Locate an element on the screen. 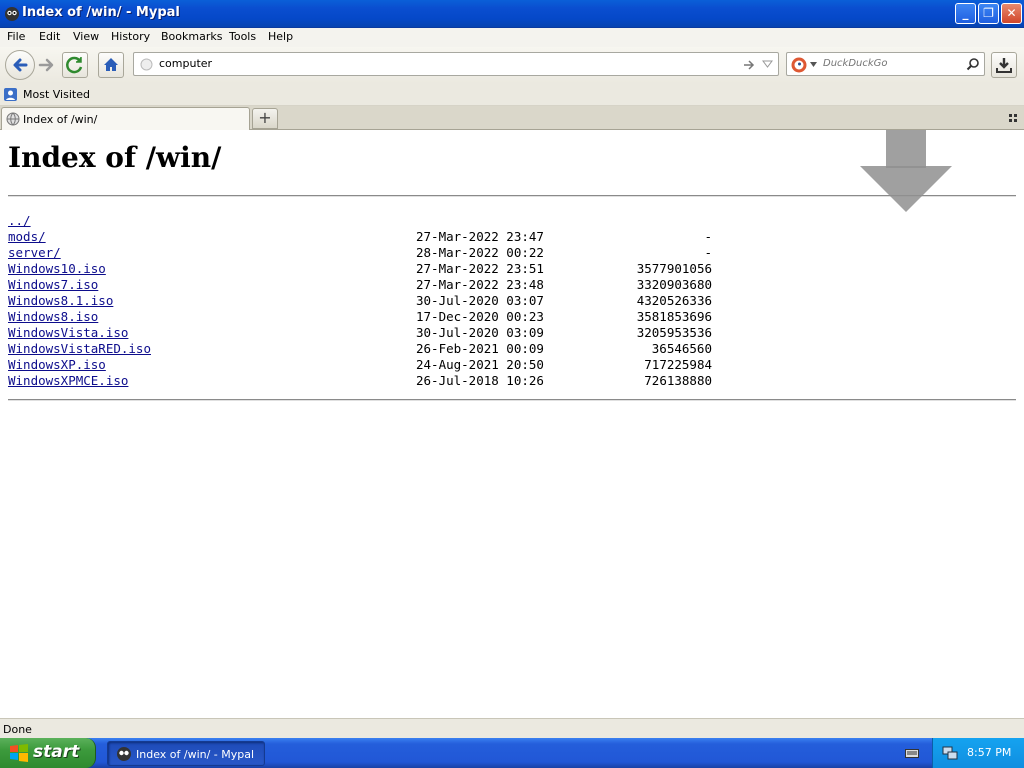 This screenshot has width=1024, height=768. entry-date: 26-Feb-2021 00:09 is located at coordinates (480, 348).